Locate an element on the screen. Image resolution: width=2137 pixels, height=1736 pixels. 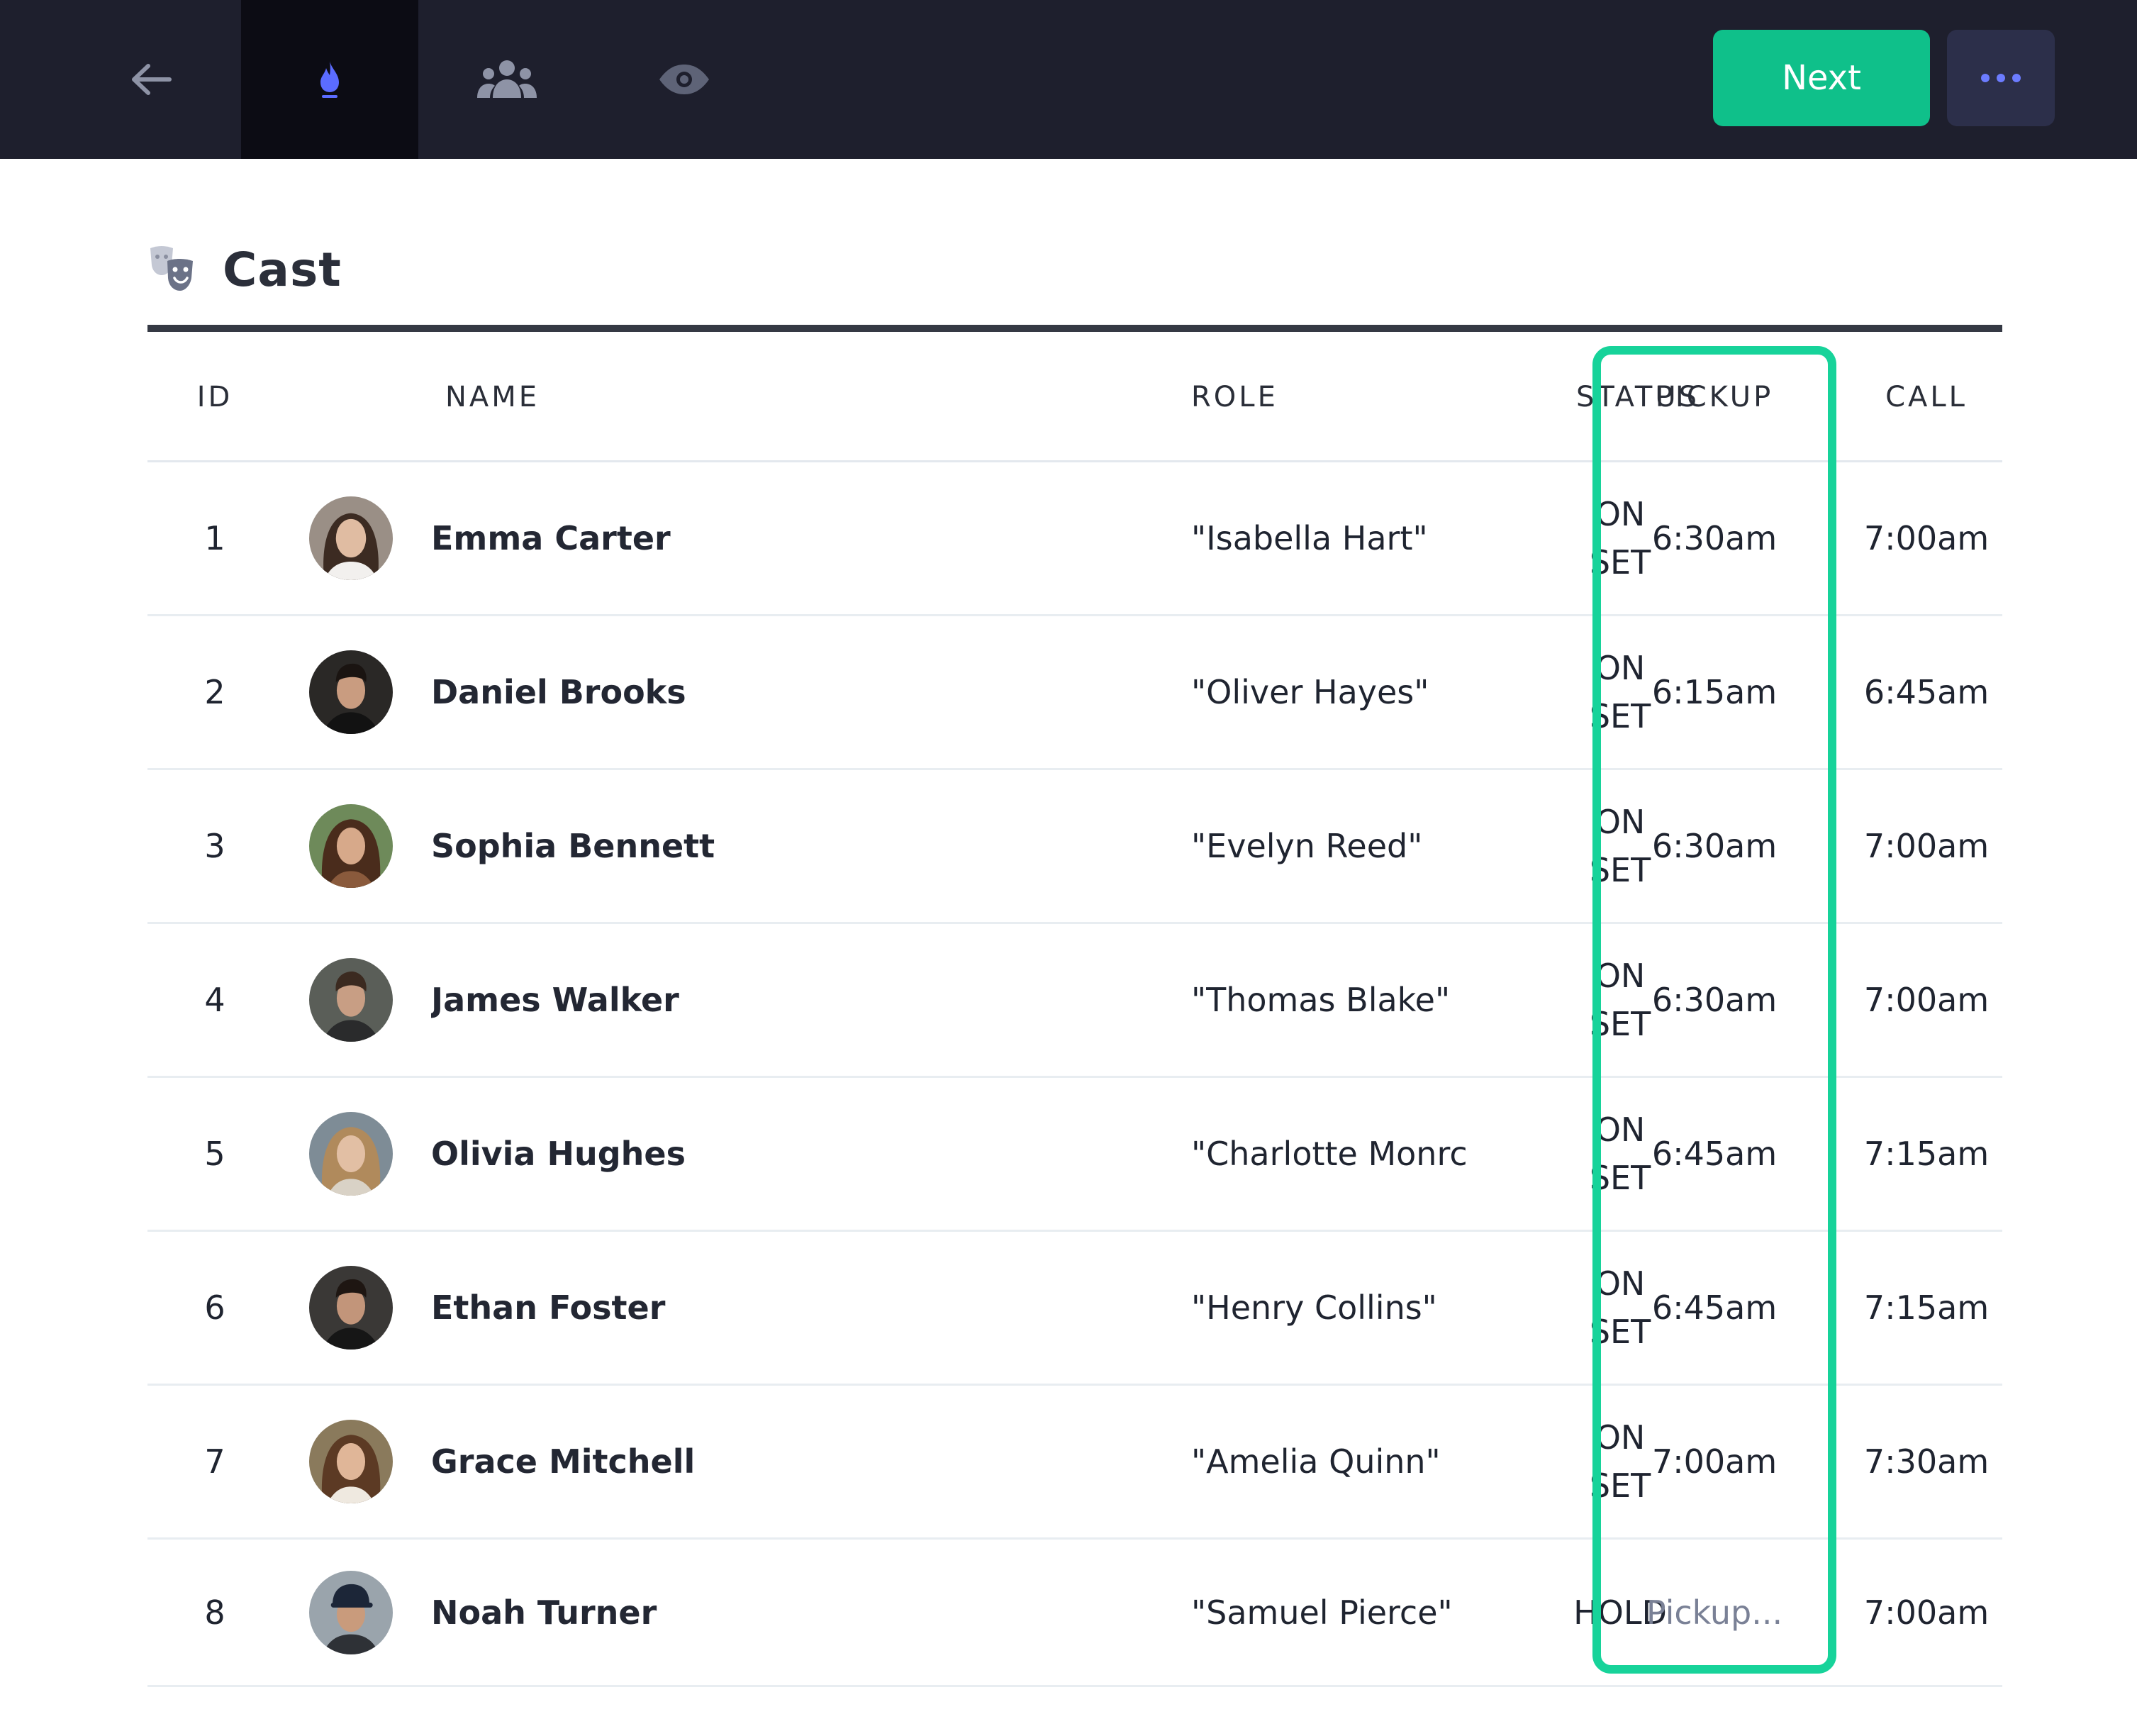
cell-id: 3 is located at coordinates (214, 846).